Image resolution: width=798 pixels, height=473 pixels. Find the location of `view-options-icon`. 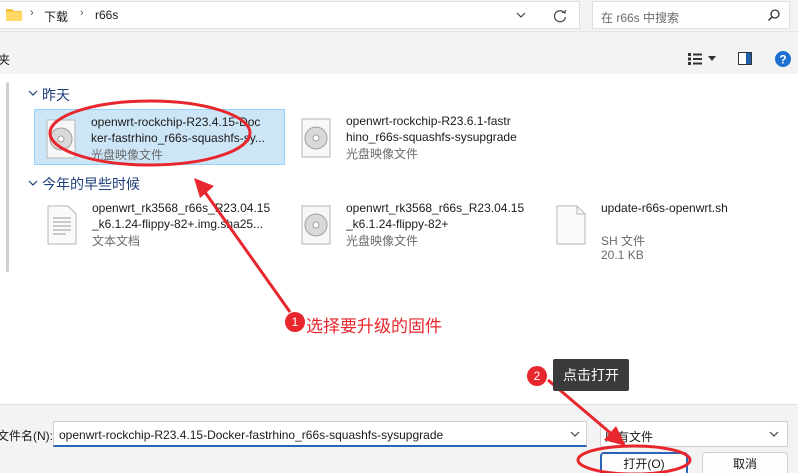

view-options-icon is located at coordinates (695, 59).